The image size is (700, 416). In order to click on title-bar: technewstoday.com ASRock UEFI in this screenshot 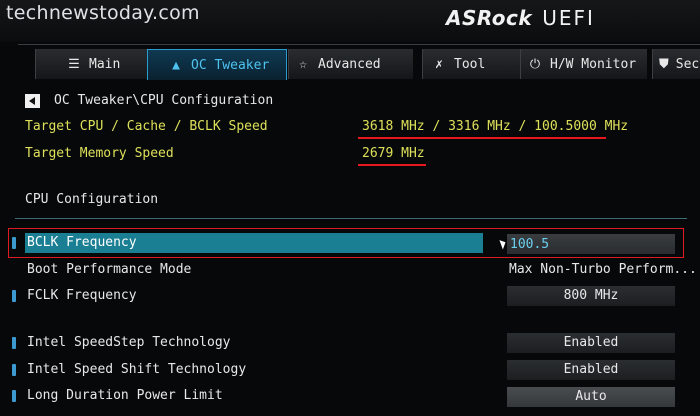, I will do `click(350, 21)`.